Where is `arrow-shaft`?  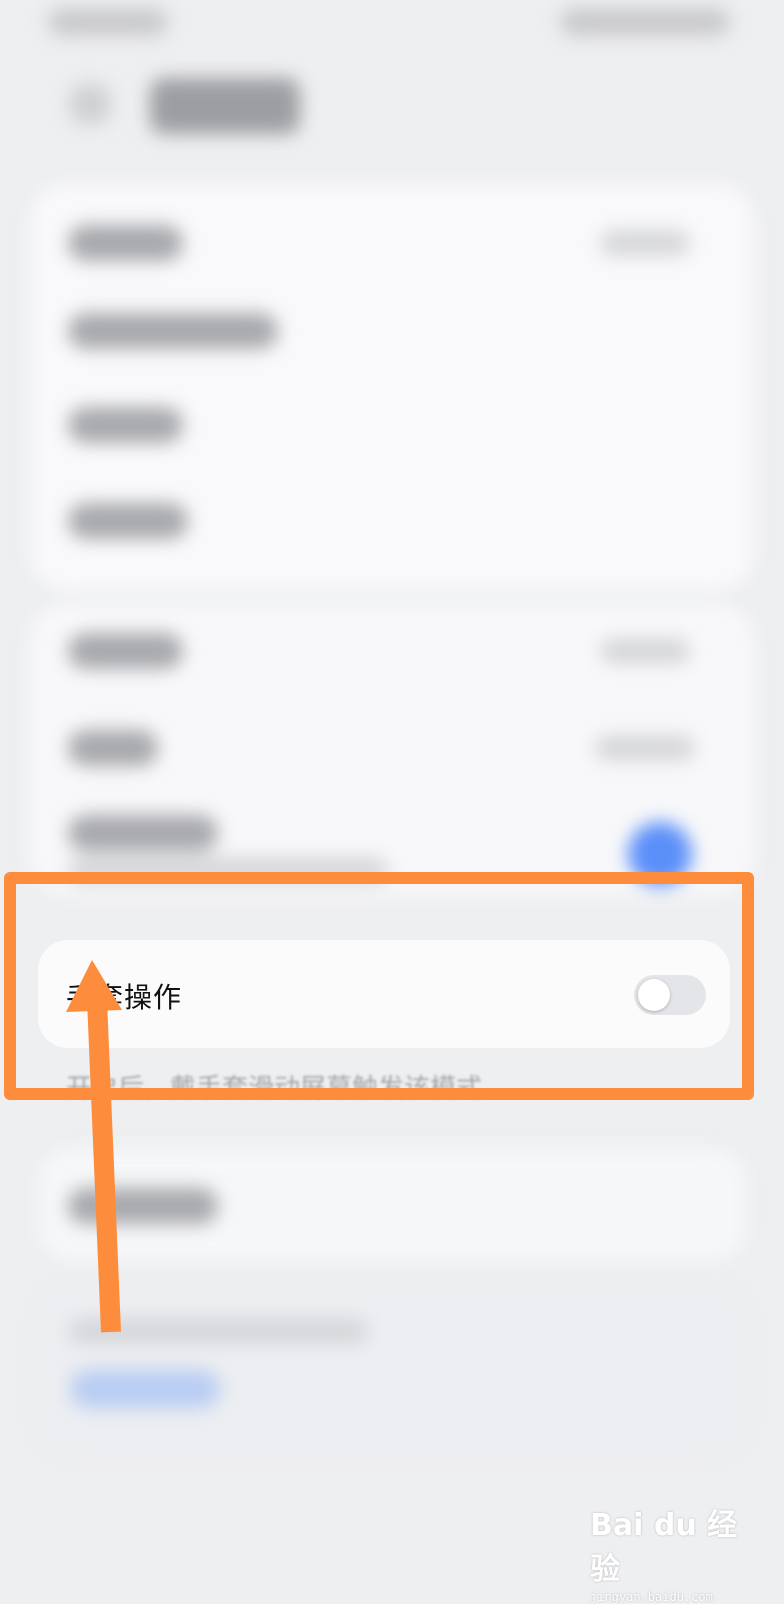 arrow-shaft is located at coordinates (104, 1166).